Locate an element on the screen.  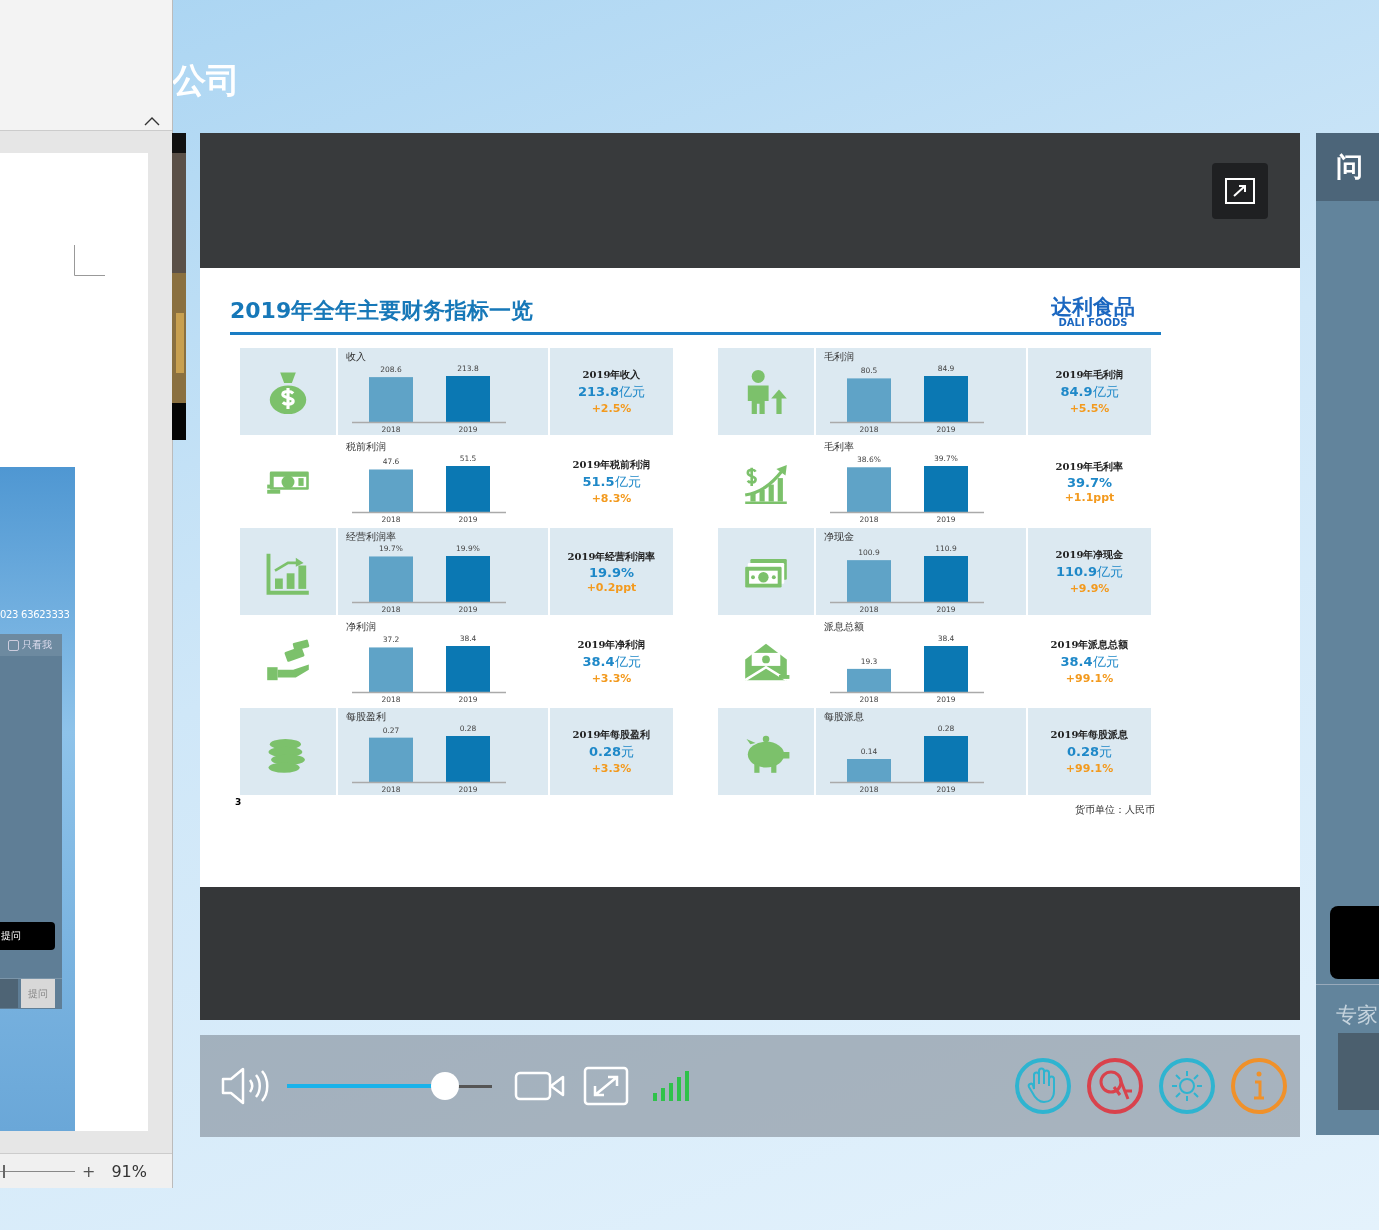
currency-note: 货币单位：人民币 is located at coordinates (1115, 810).